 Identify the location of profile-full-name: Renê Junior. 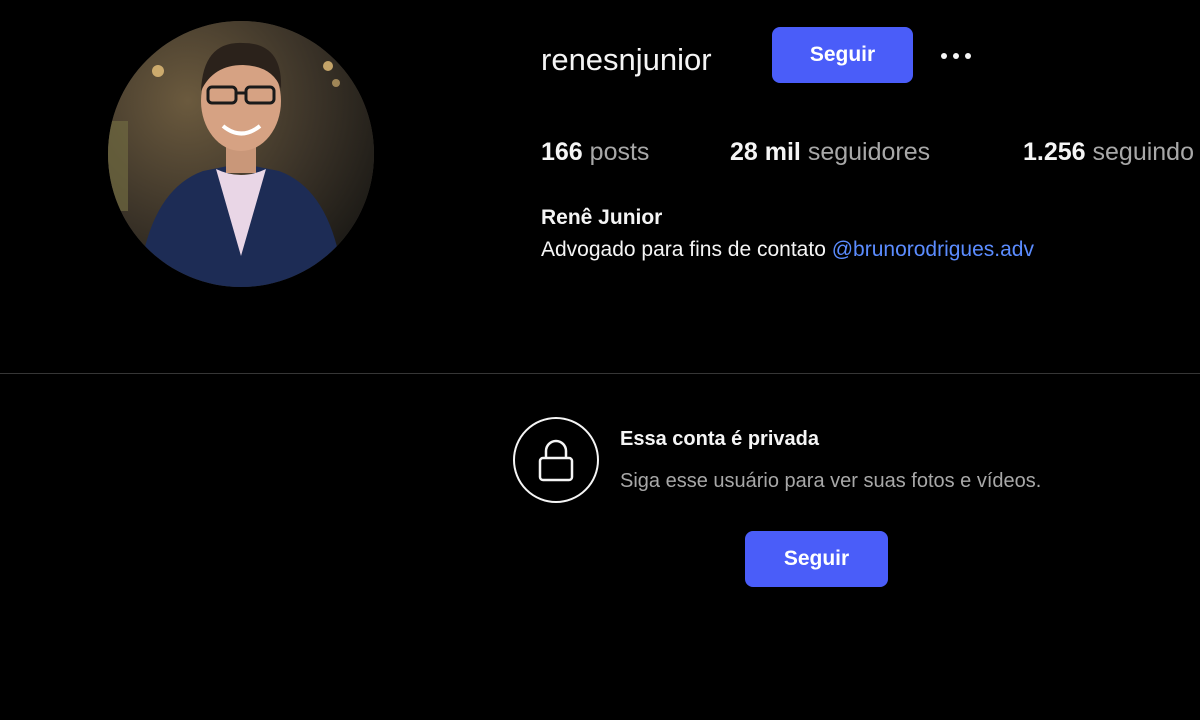
(602, 217).